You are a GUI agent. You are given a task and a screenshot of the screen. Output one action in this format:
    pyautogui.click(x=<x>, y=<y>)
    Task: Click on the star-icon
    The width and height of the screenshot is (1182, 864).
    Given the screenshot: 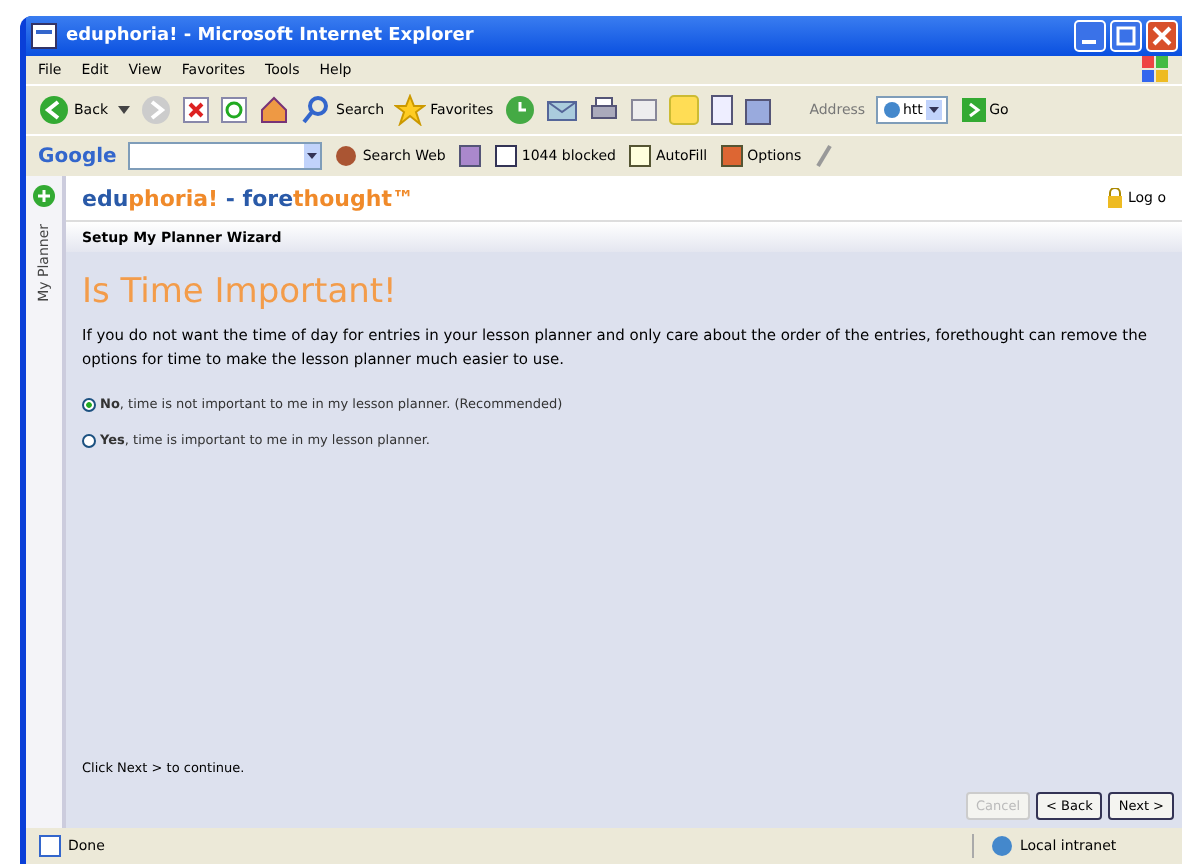 What is the action you would take?
    pyautogui.click(x=410, y=110)
    